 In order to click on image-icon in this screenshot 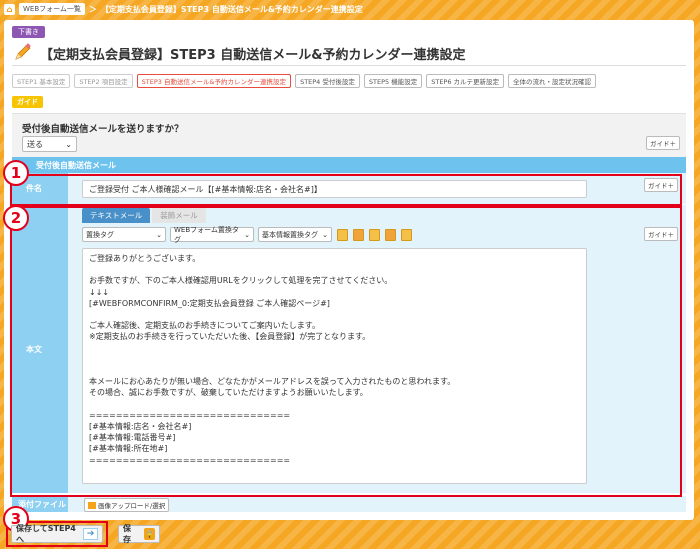, I will do `click(92, 505)`.